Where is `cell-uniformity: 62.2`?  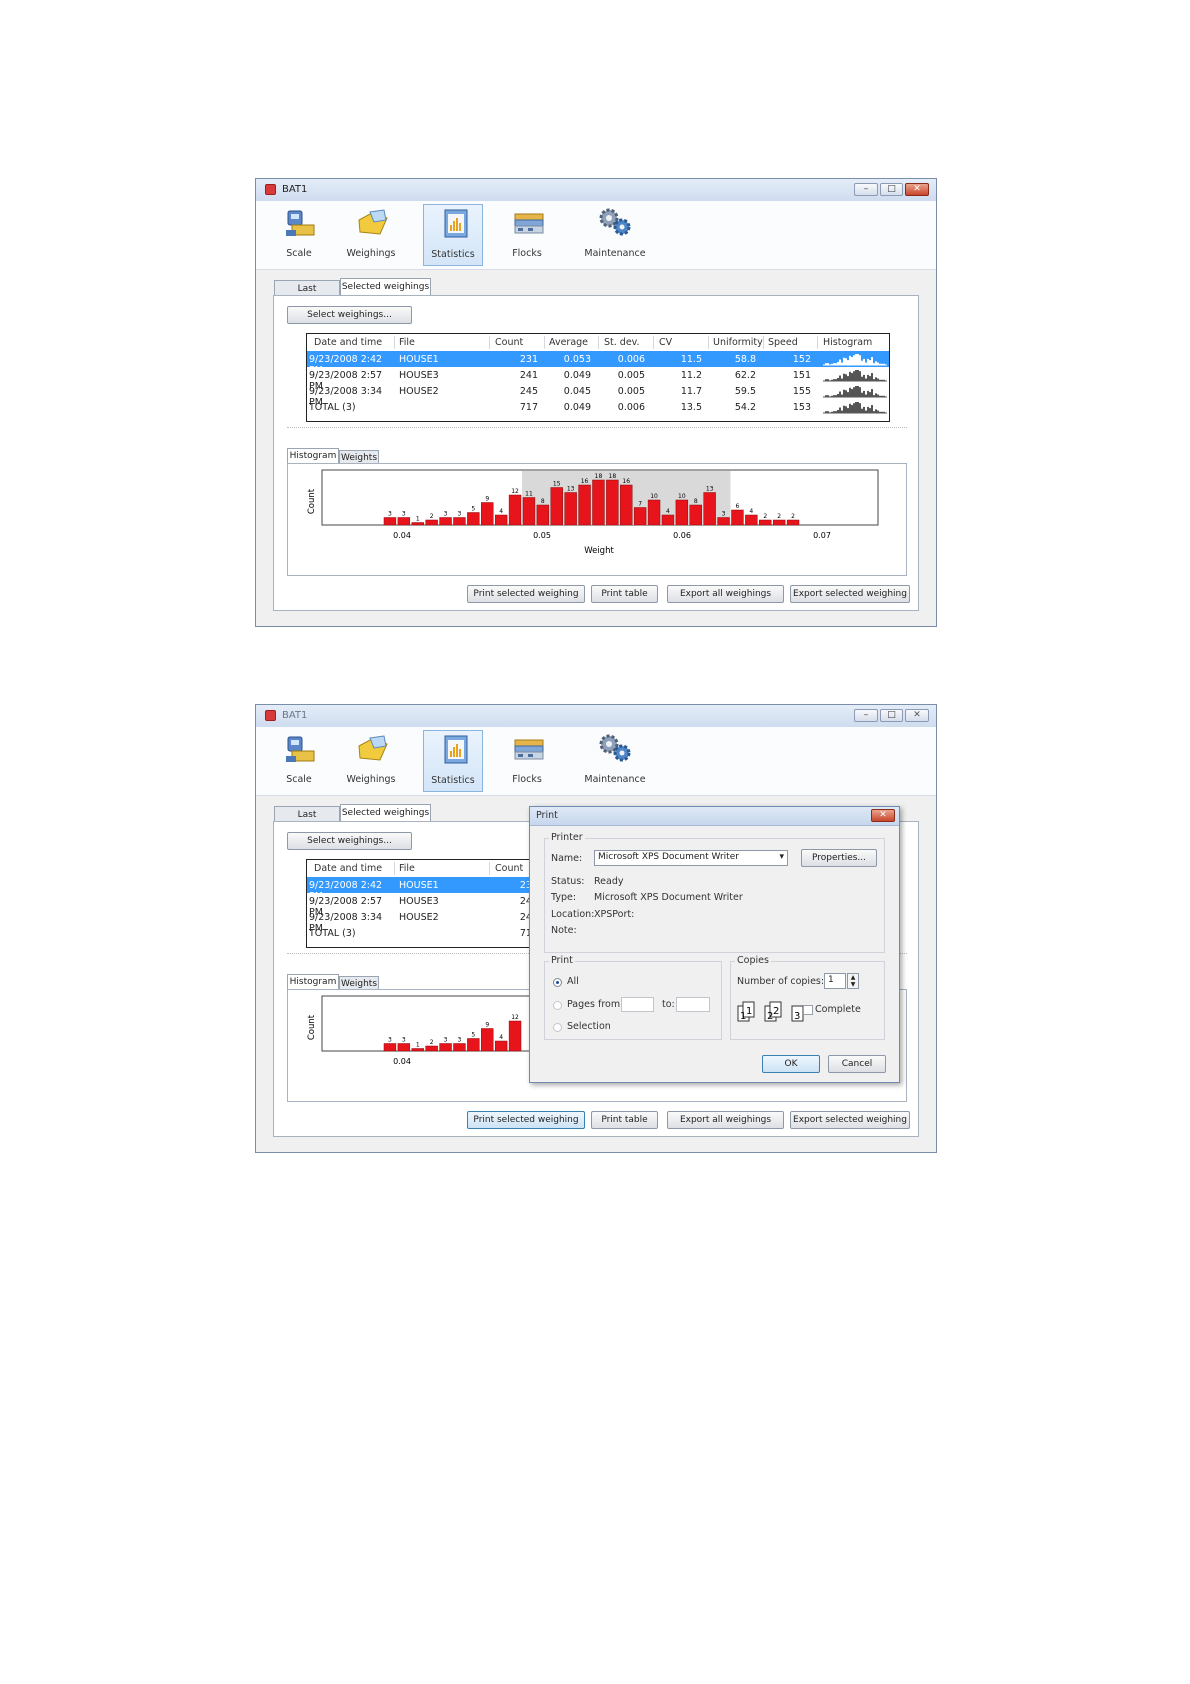 cell-uniformity: 62.2 is located at coordinates (745, 375).